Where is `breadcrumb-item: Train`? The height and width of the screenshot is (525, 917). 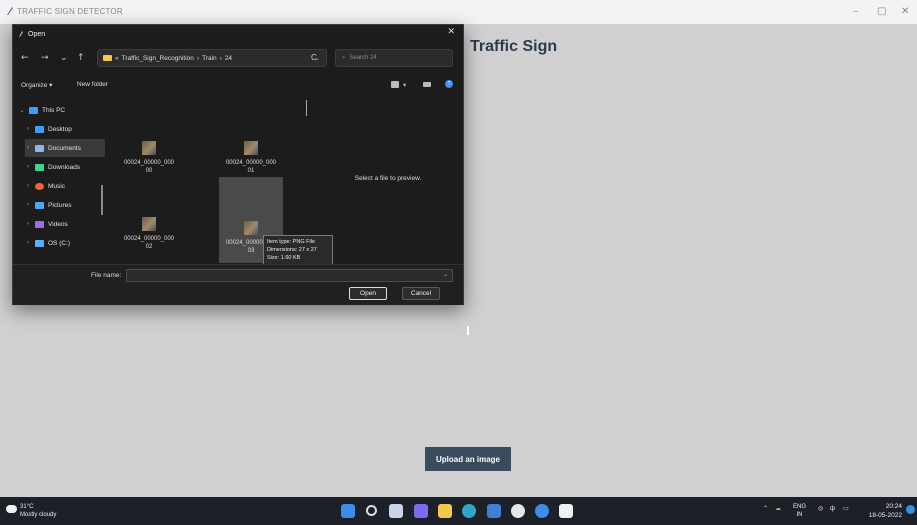
breadcrumb-item: Train is located at coordinates (209, 58).